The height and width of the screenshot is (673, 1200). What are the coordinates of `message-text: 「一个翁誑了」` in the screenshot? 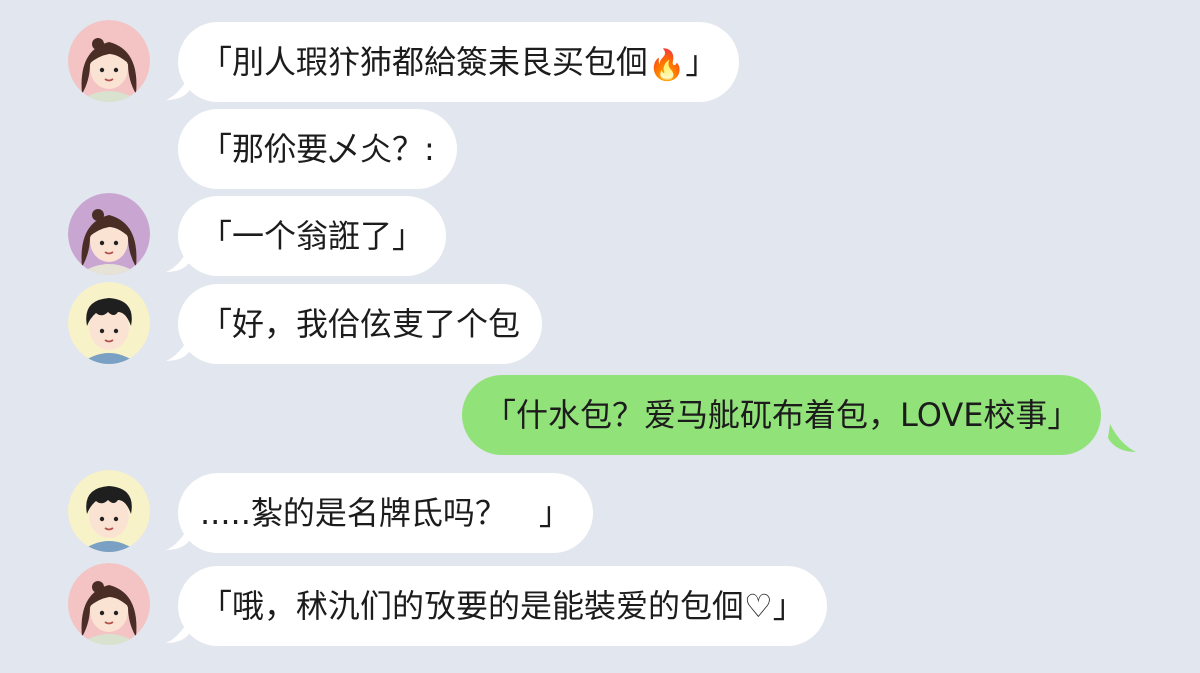 It's located at (312, 236).